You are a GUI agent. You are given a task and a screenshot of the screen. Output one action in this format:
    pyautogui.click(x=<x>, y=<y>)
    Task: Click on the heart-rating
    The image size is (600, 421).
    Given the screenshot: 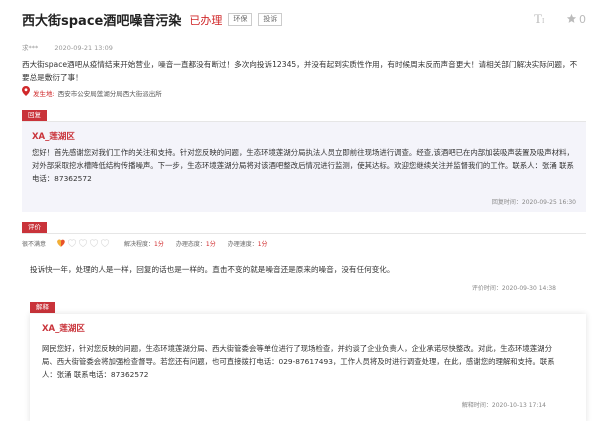 What is the action you would take?
    pyautogui.click(x=83, y=243)
    